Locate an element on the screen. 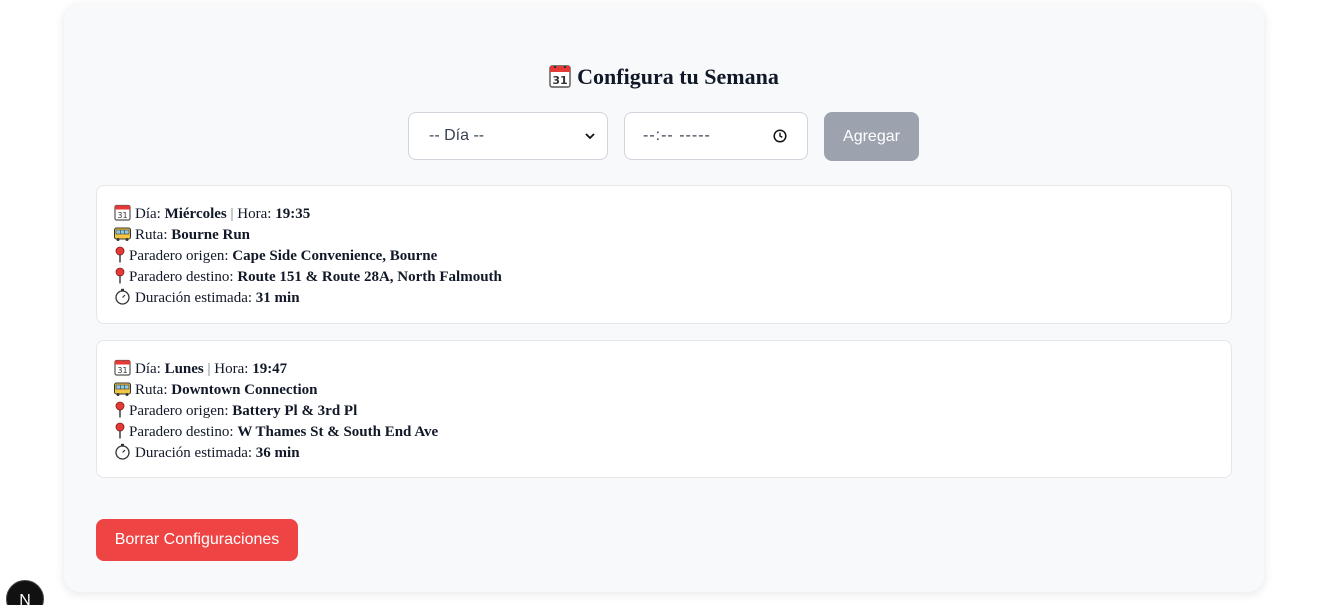 Image resolution: width=1329 pixels, height=605 pixels. page-title: 31 Configura tu Semana is located at coordinates (664, 77).